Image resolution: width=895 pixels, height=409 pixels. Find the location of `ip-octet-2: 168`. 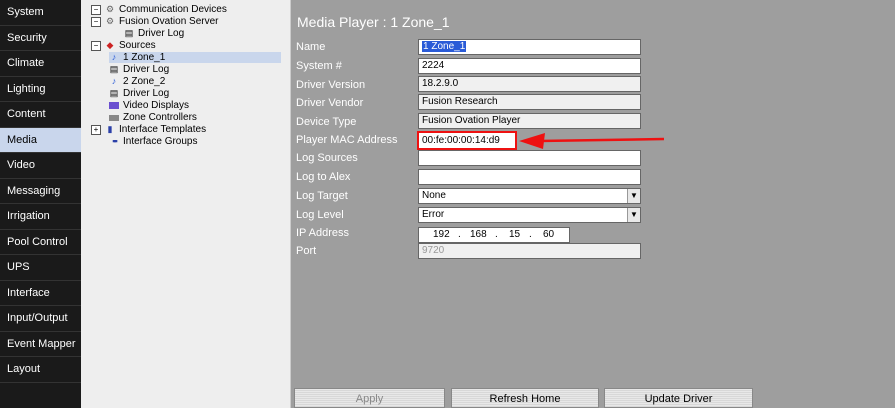

ip-octet-2: 168 is located at coordinates (478, 235).